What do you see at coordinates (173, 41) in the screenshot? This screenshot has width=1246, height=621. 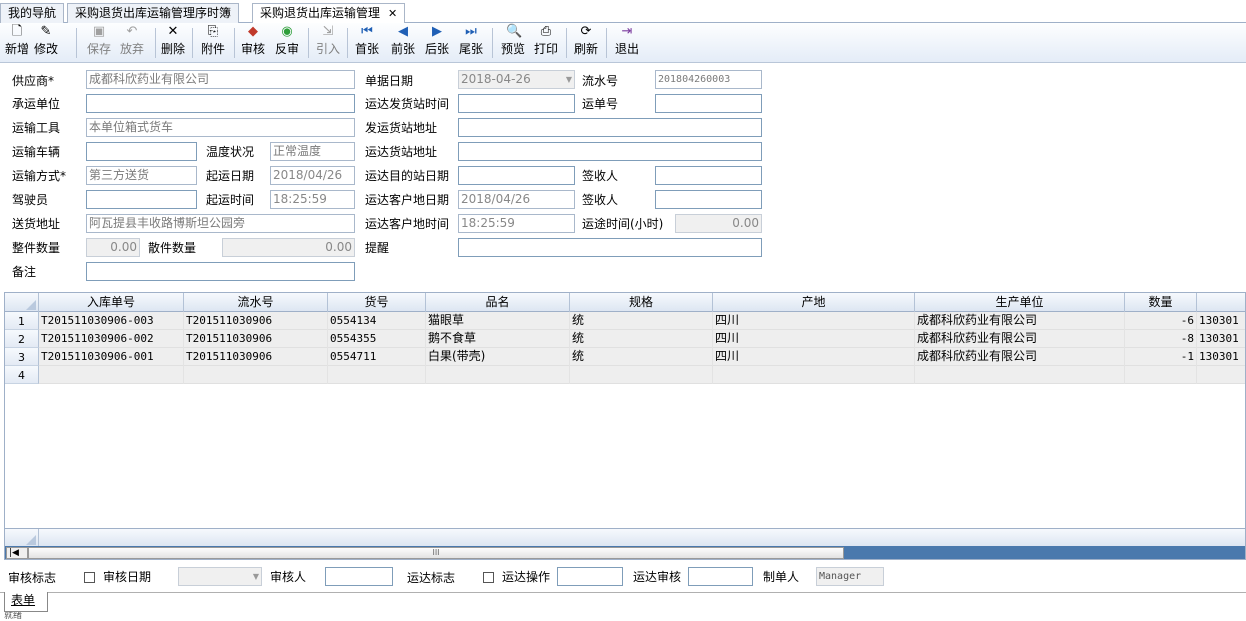 I see `delete-button: ✕ 删除` at bounding box center [173, 41].